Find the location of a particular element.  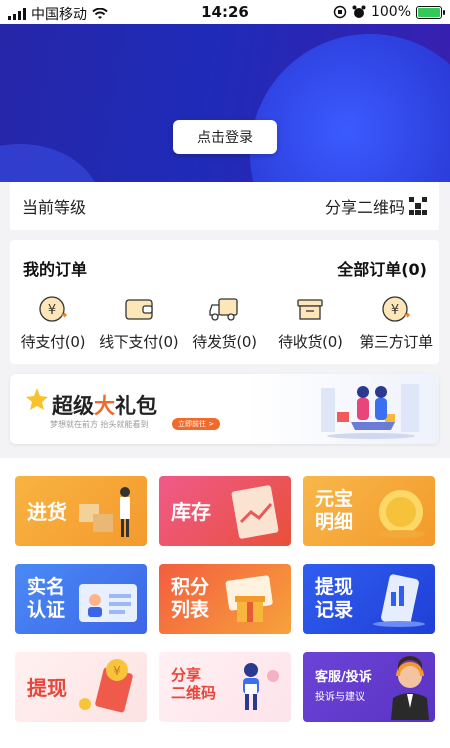

order-pending-payment: ¥ 待支付(0) is located at coordinates (53, 321).